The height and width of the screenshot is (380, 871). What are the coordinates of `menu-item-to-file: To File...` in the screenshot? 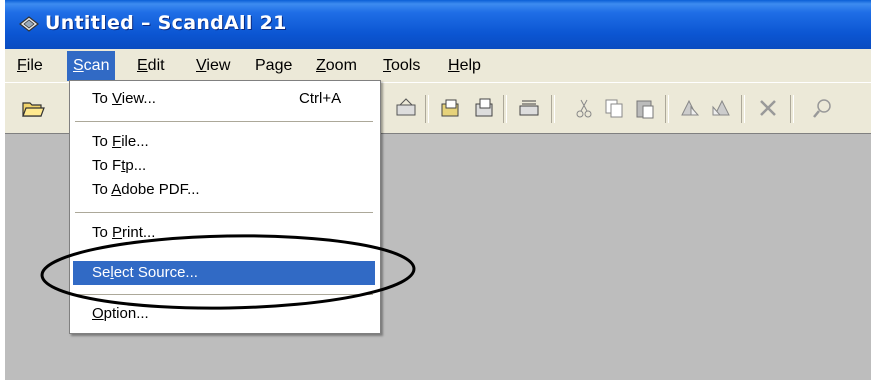 It's located at (224, 142).